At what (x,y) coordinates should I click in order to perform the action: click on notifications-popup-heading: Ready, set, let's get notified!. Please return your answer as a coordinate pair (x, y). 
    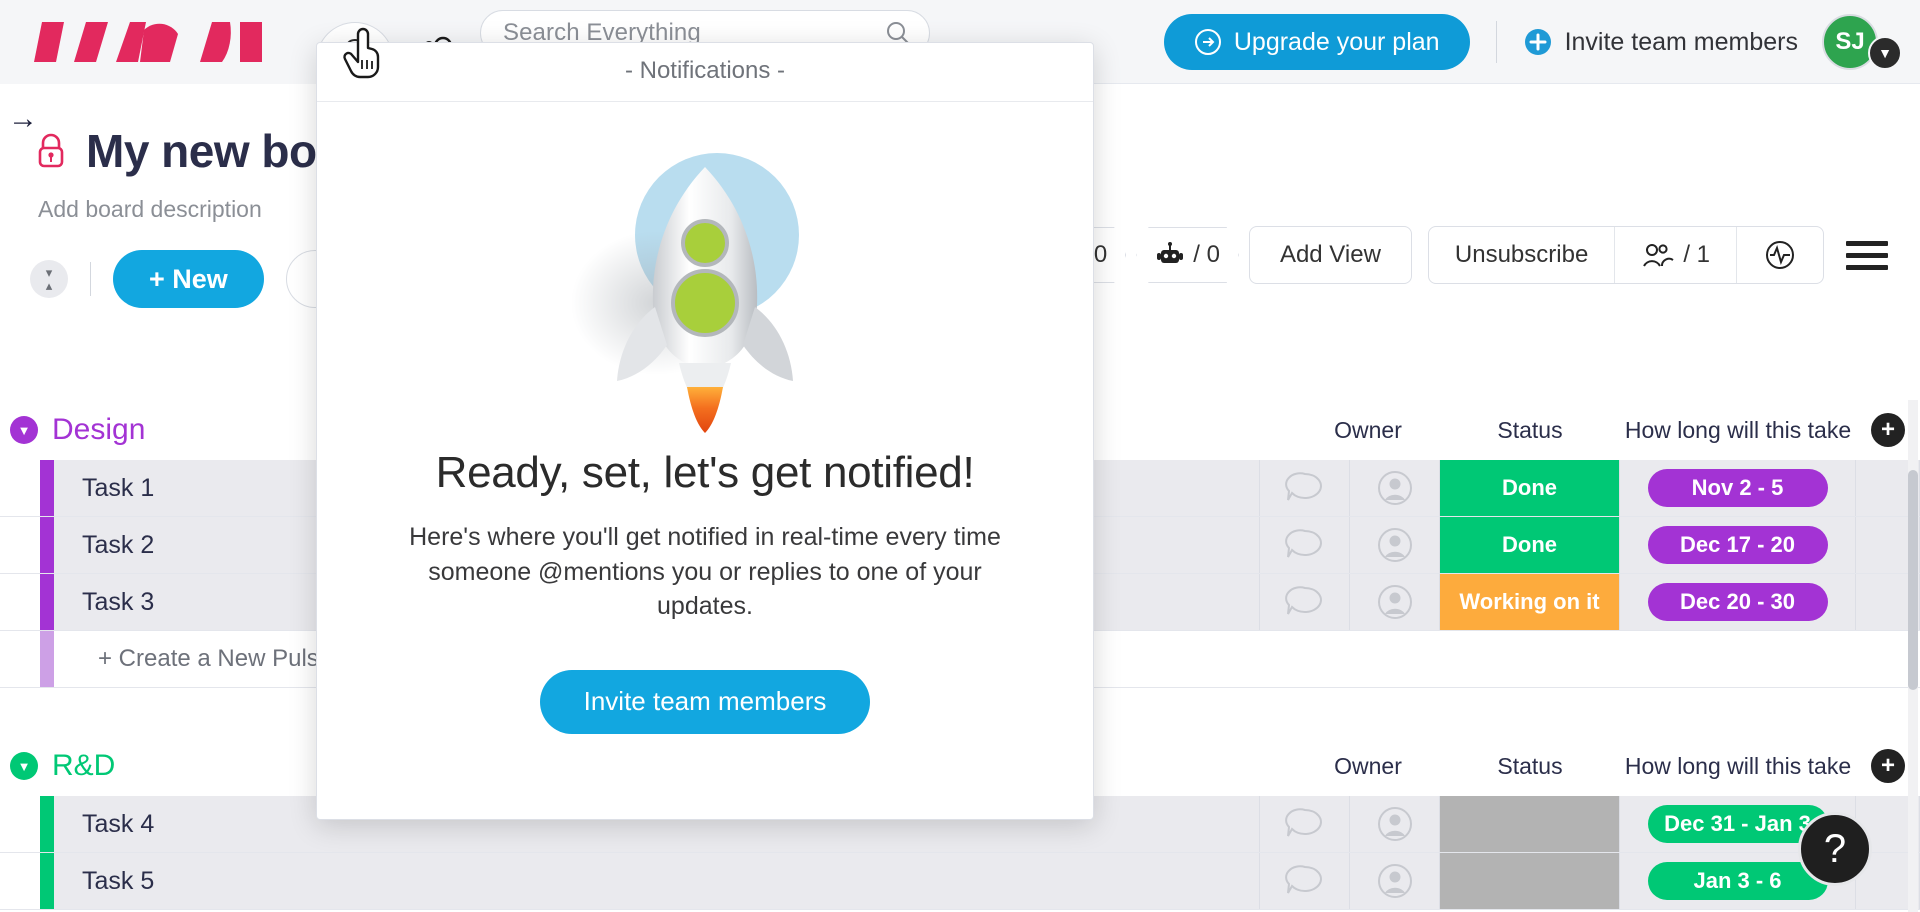
    Looking at the image, I should click on (705, 472).